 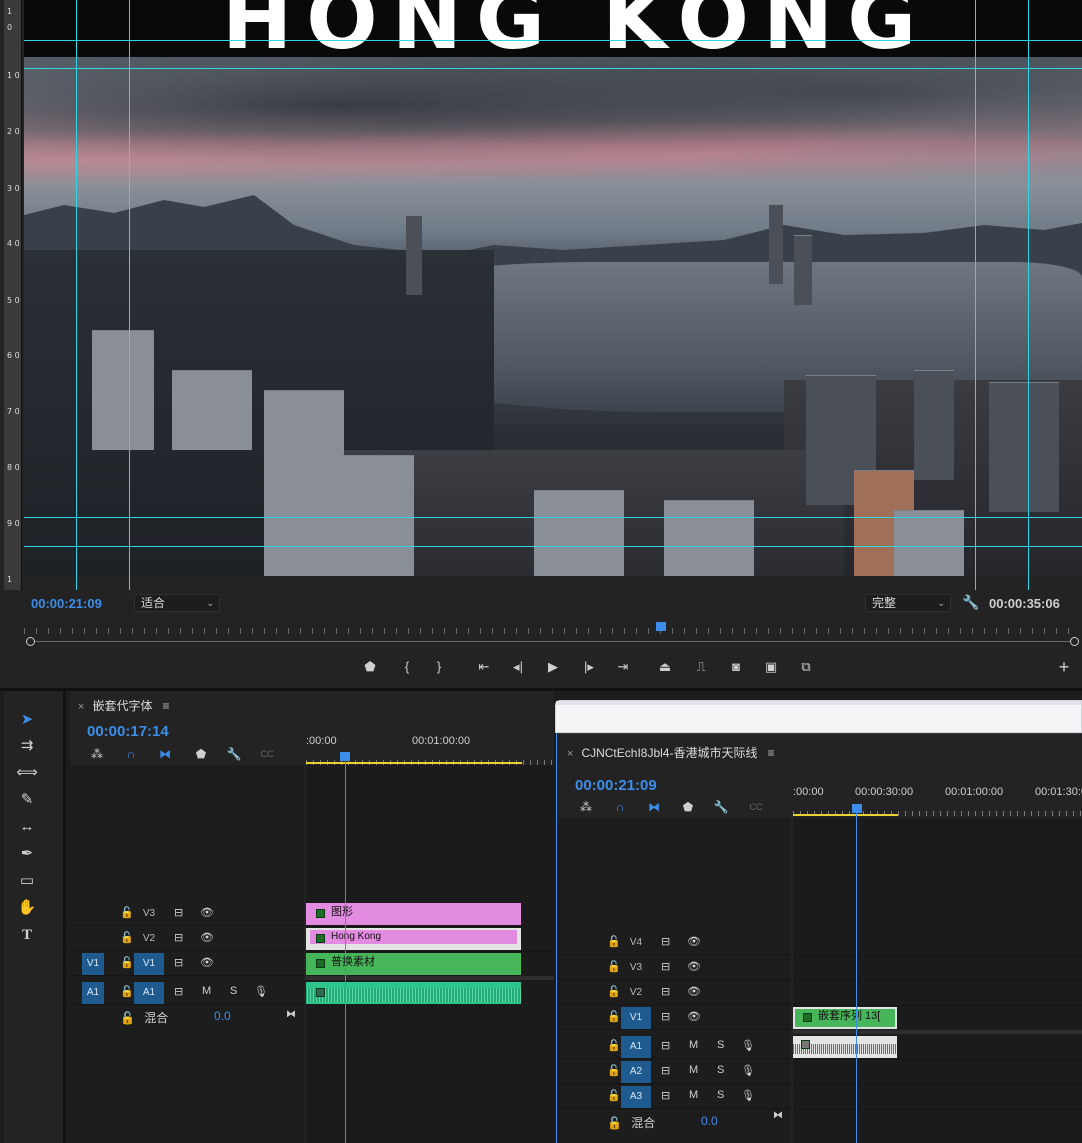 I want to click on clip-replace-footage: 普换素材, so click(x=413, y=964).